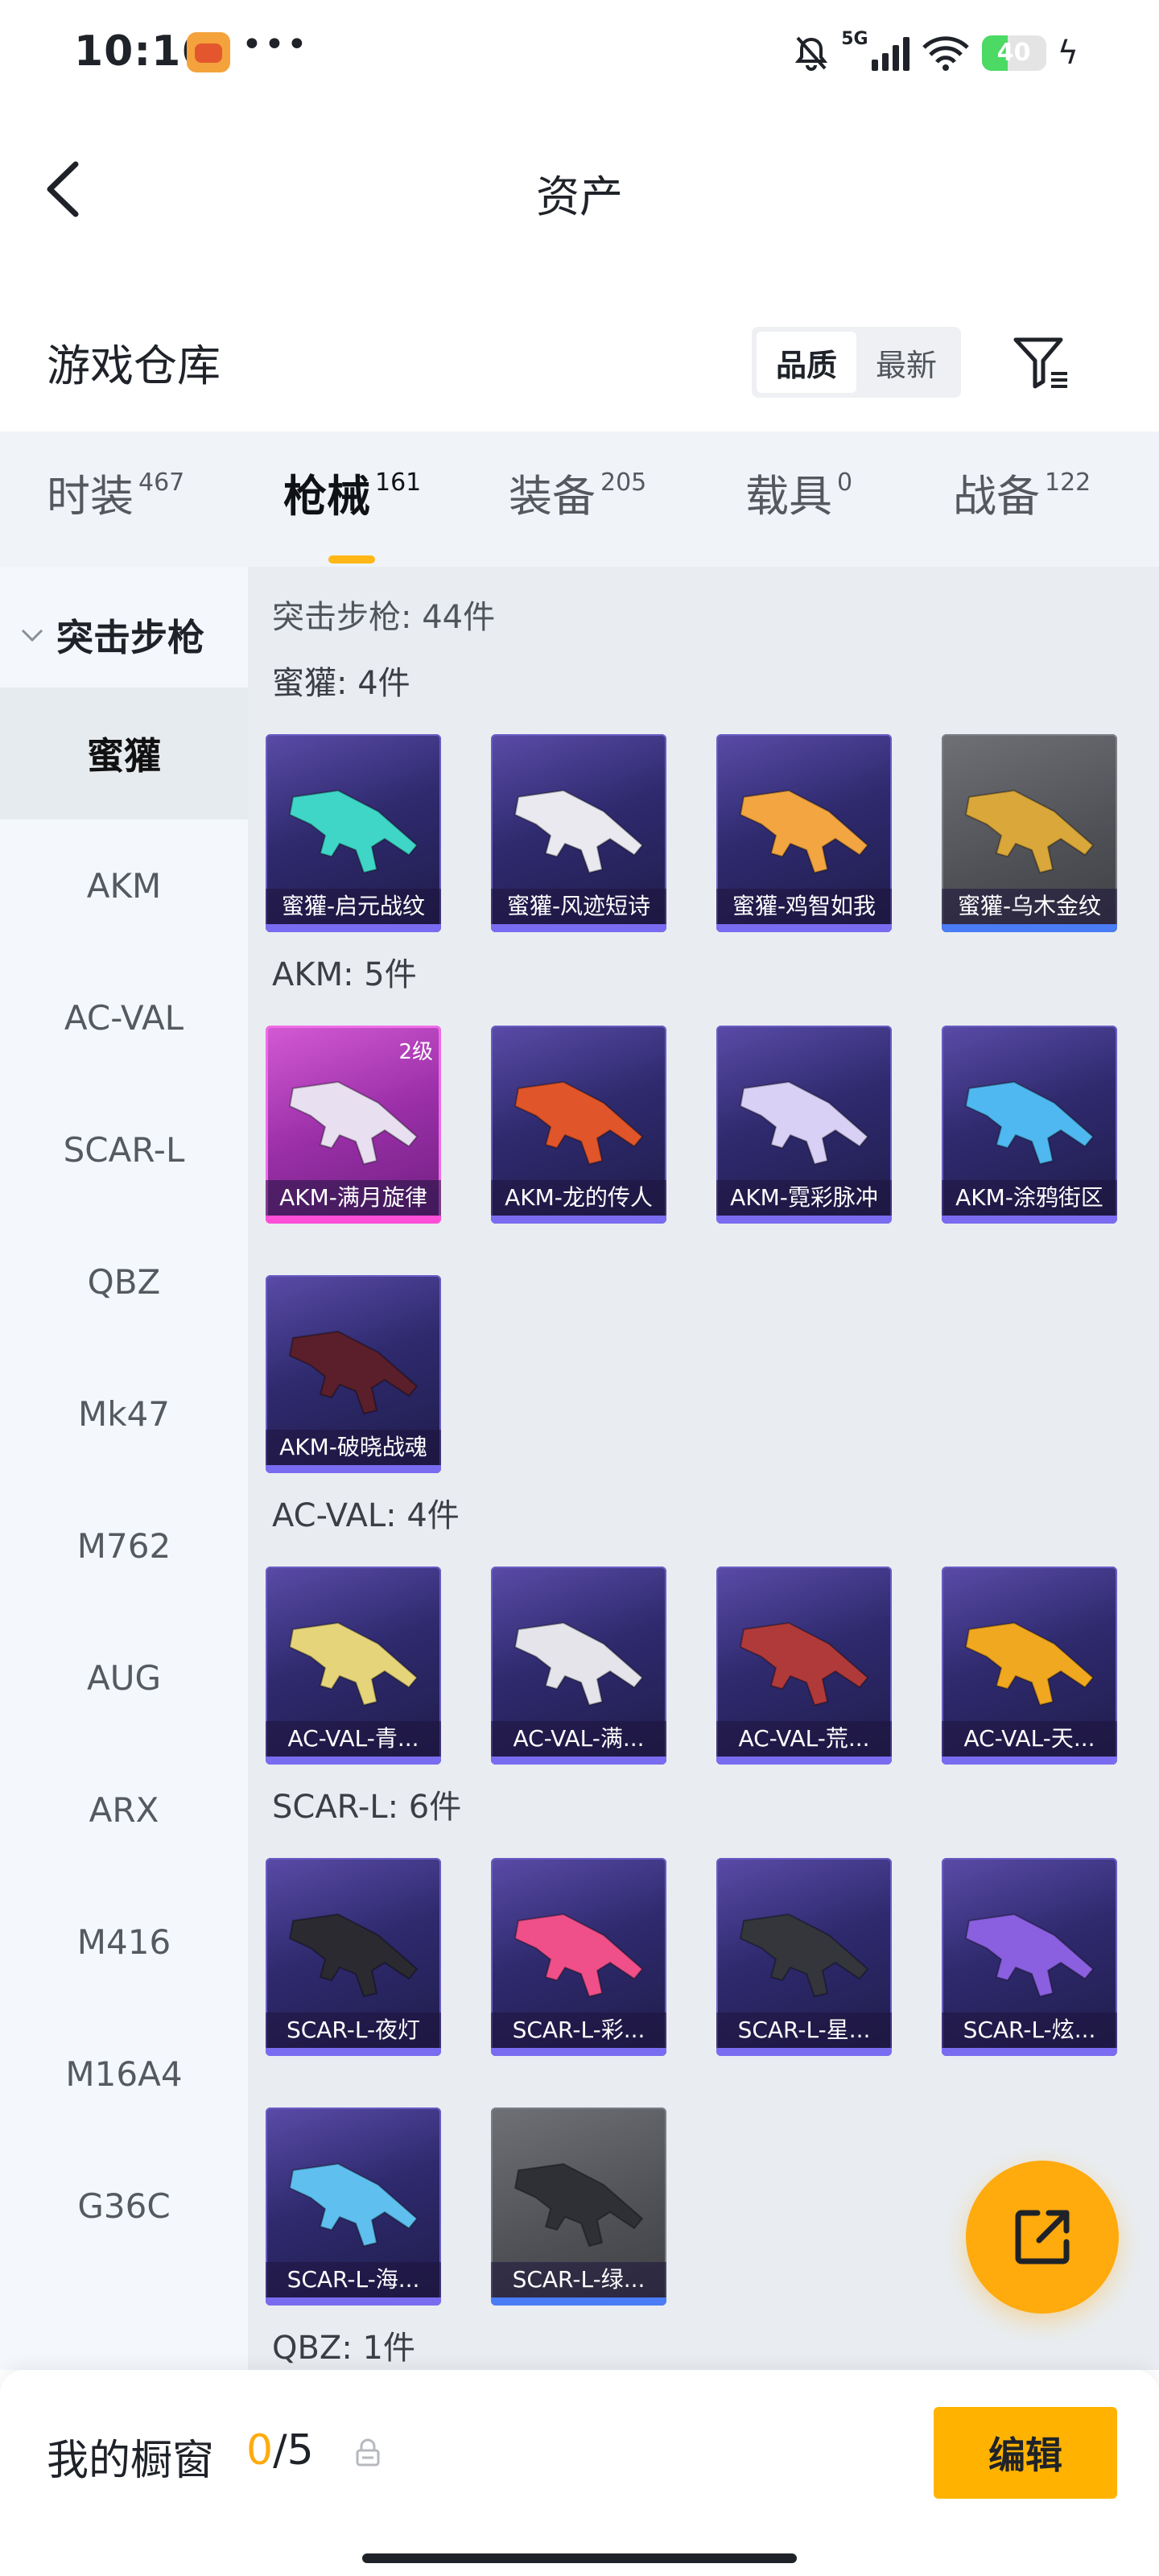  What do you see at coordinates (124, 635) in the screenshot?
I see `sidebar-category: 突击步枪` at bounding box center [124, 635].